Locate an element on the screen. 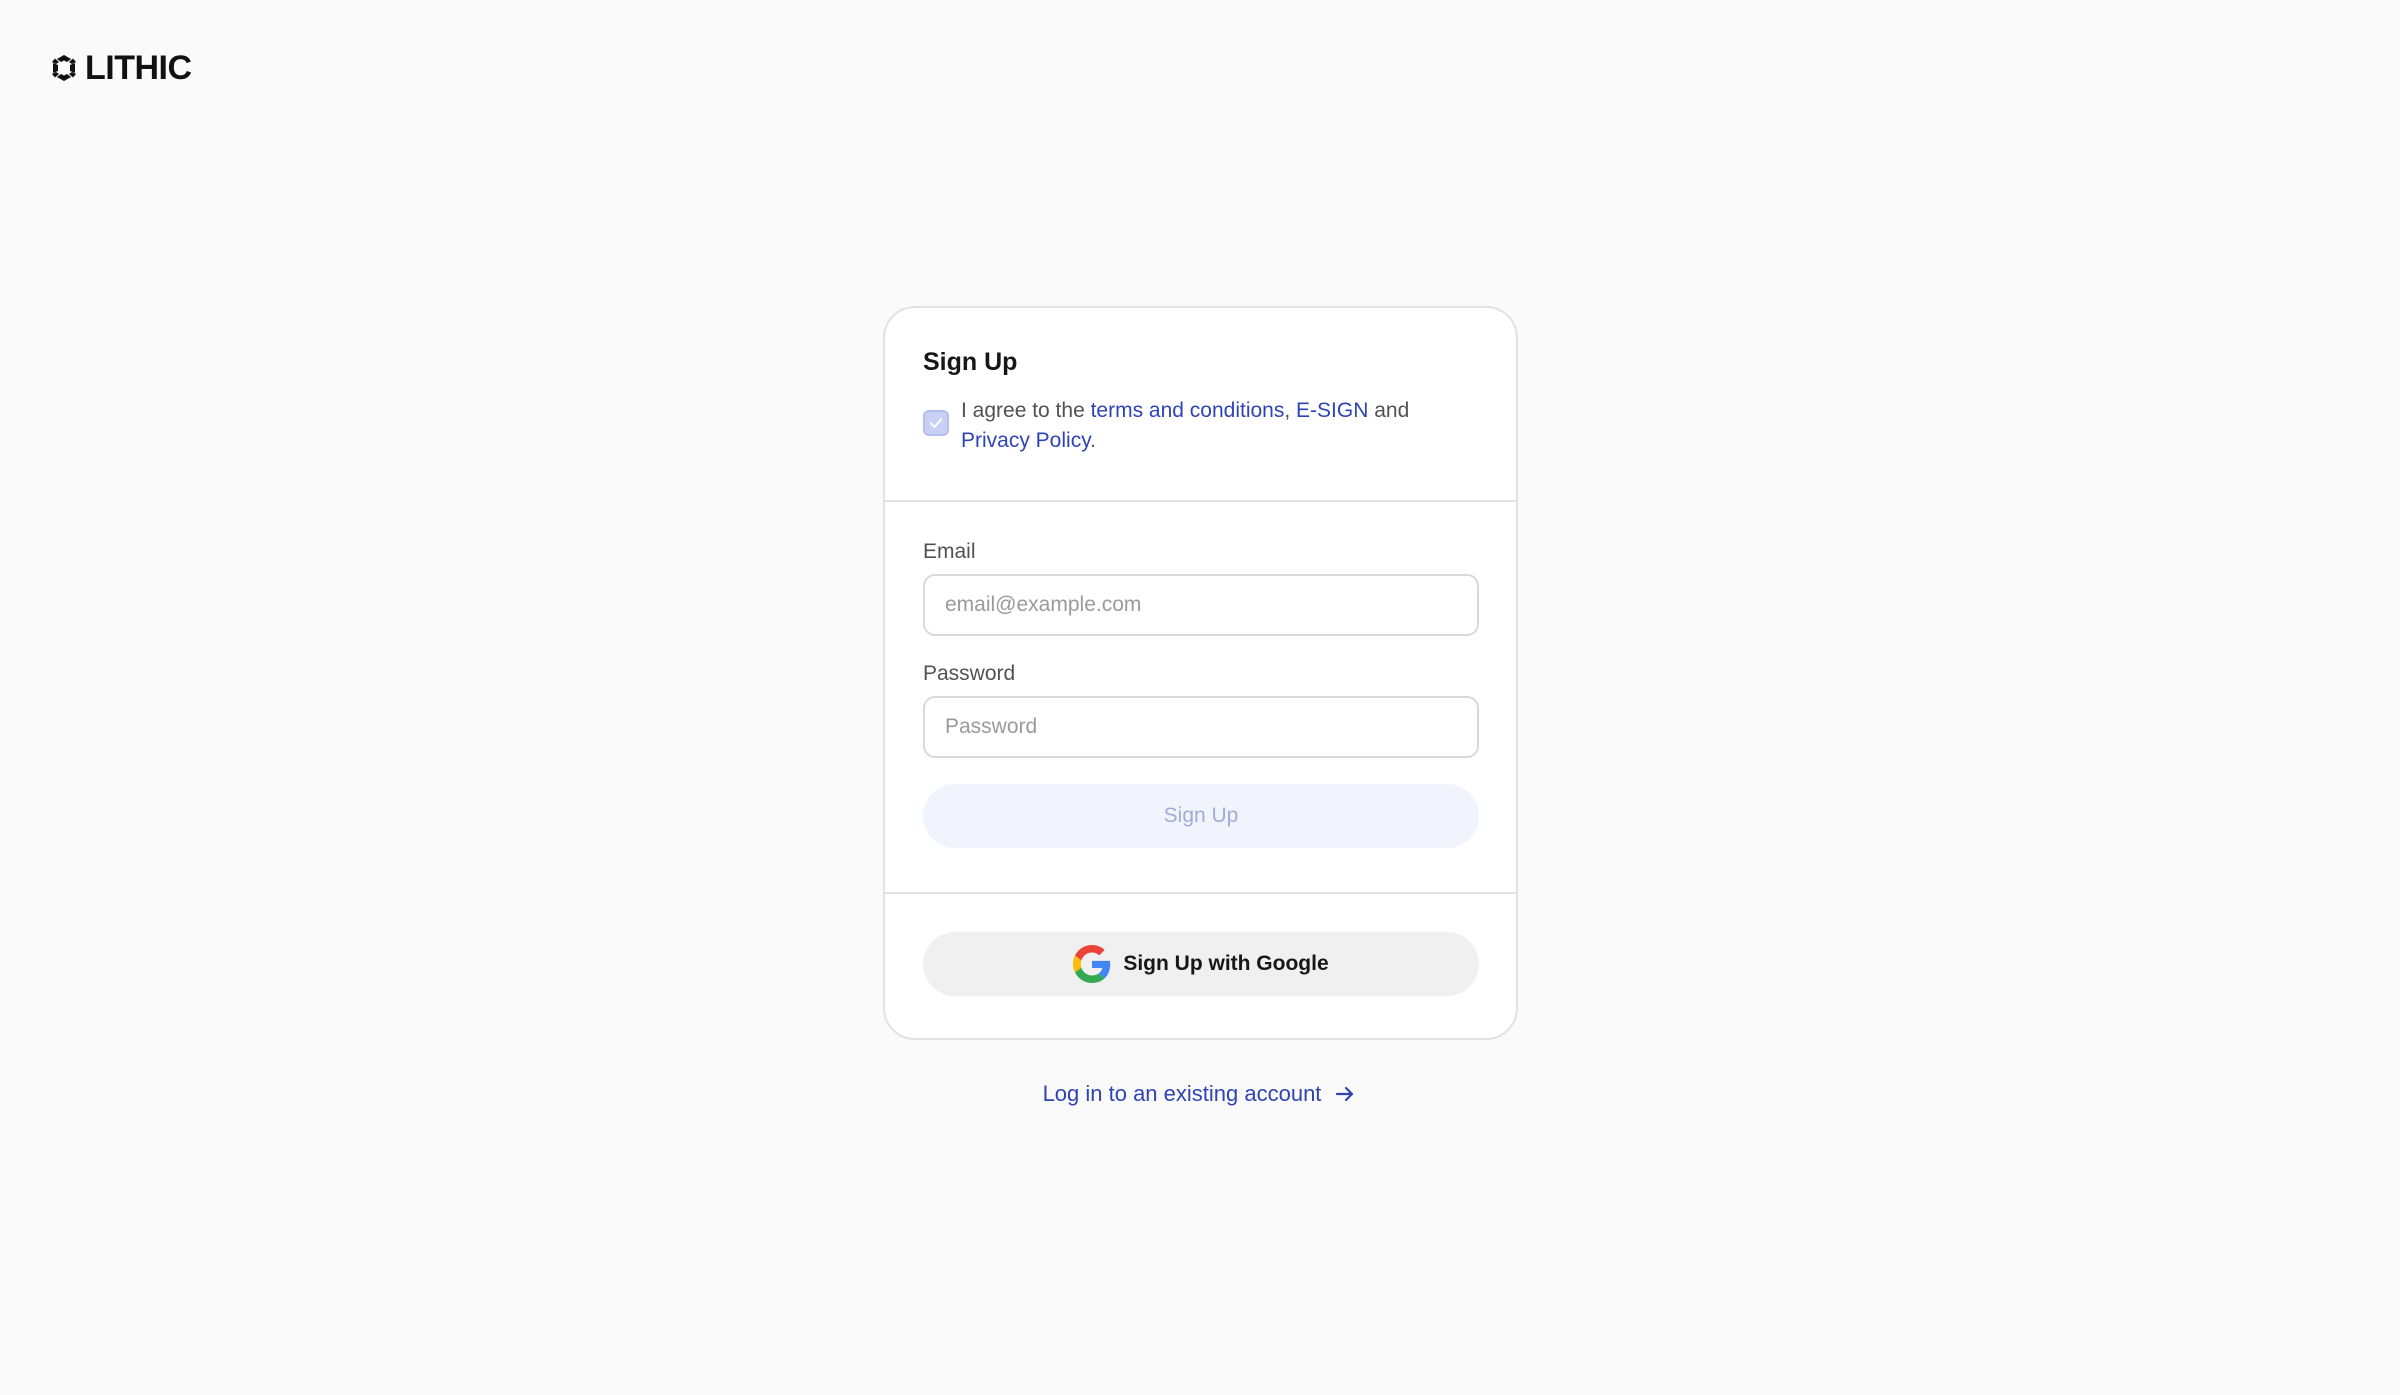  privacy-link: Privacy Policy is located at coordinates (1025, 440).